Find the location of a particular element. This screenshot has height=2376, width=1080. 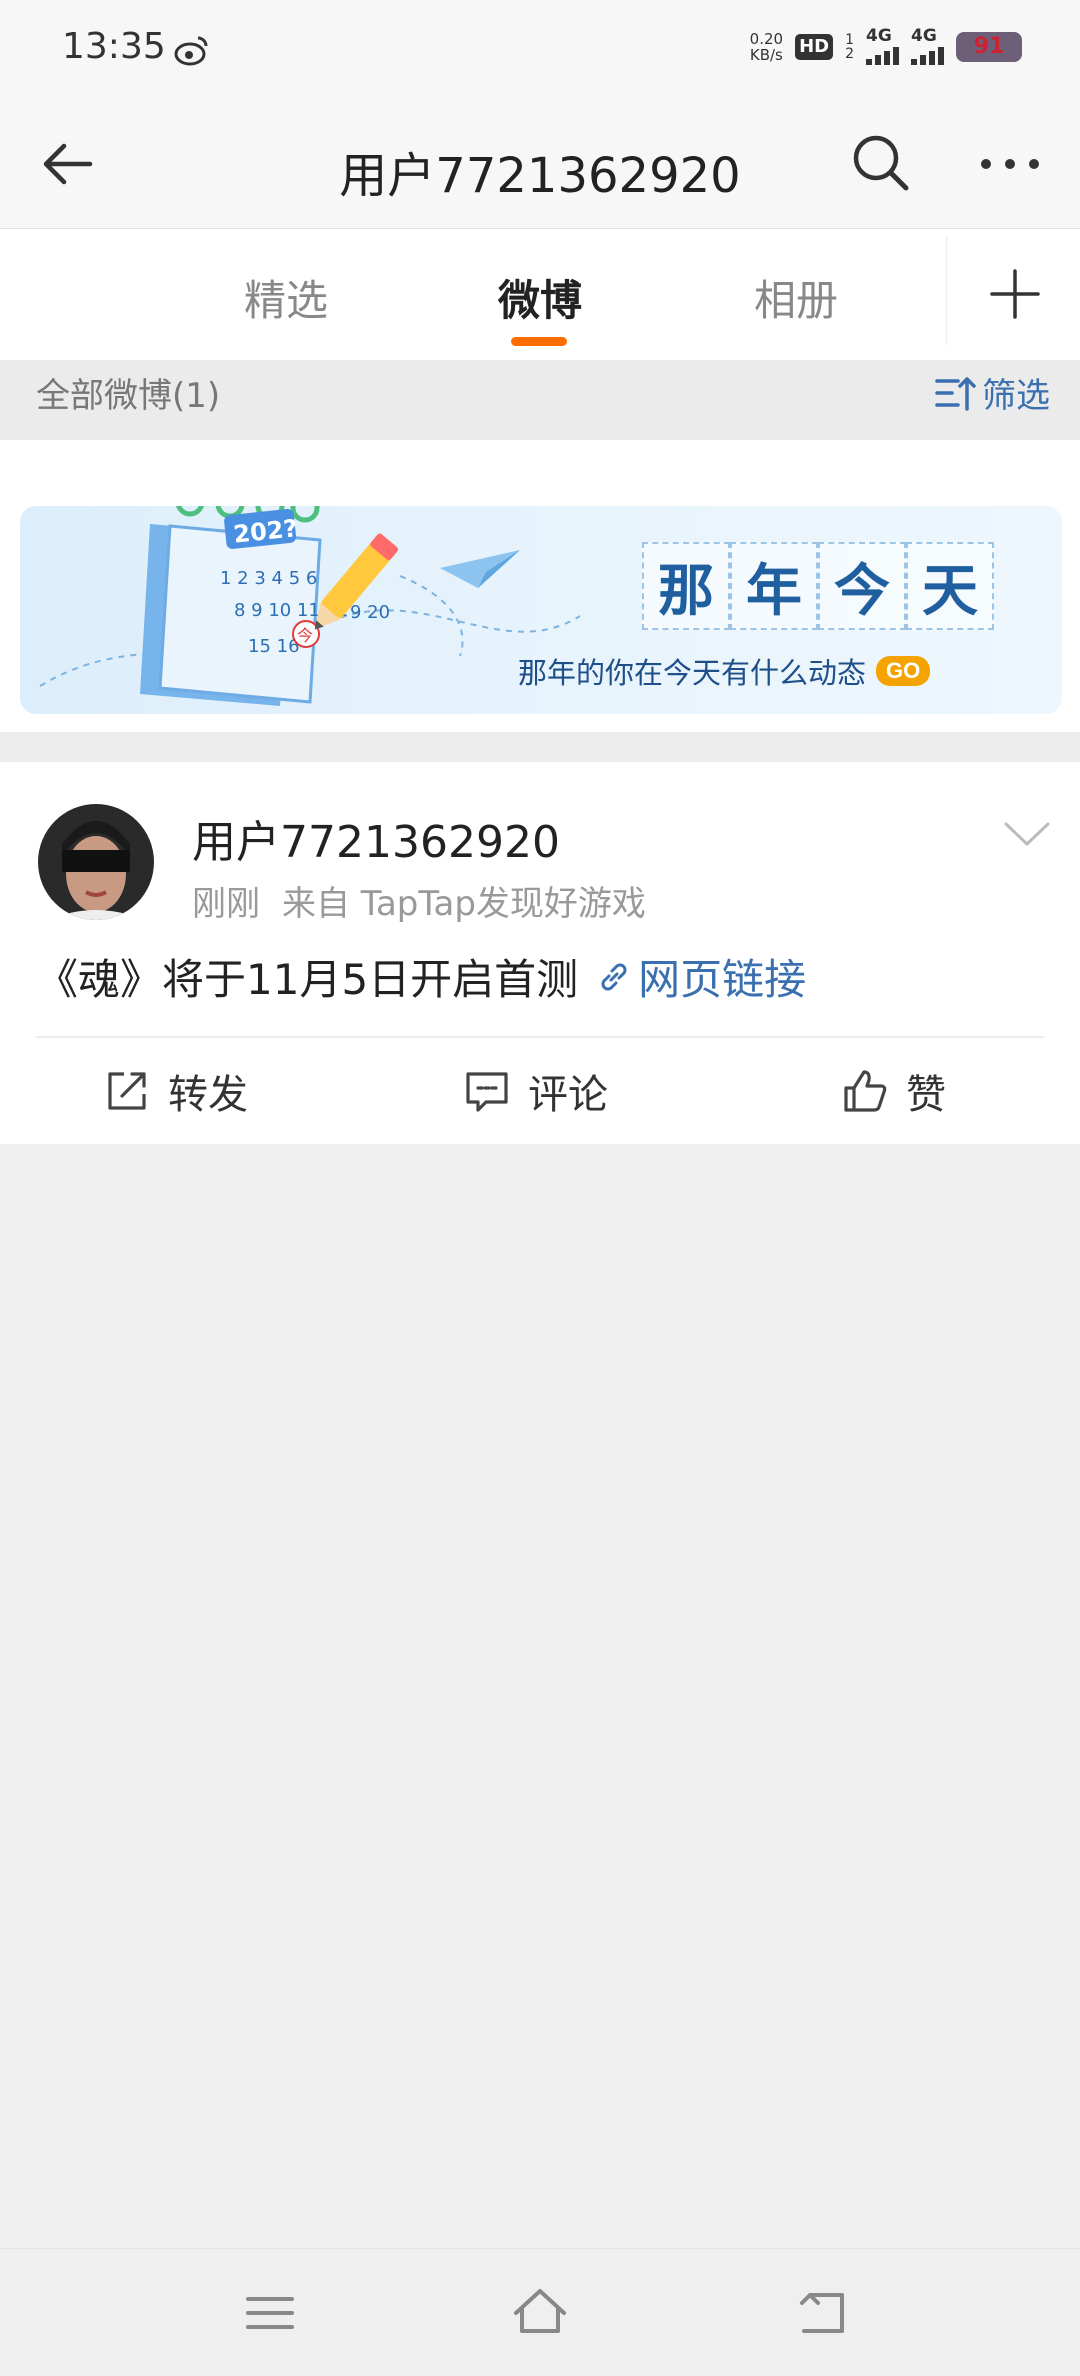

tab-album: 相册 is located at coordinates (796, 297).